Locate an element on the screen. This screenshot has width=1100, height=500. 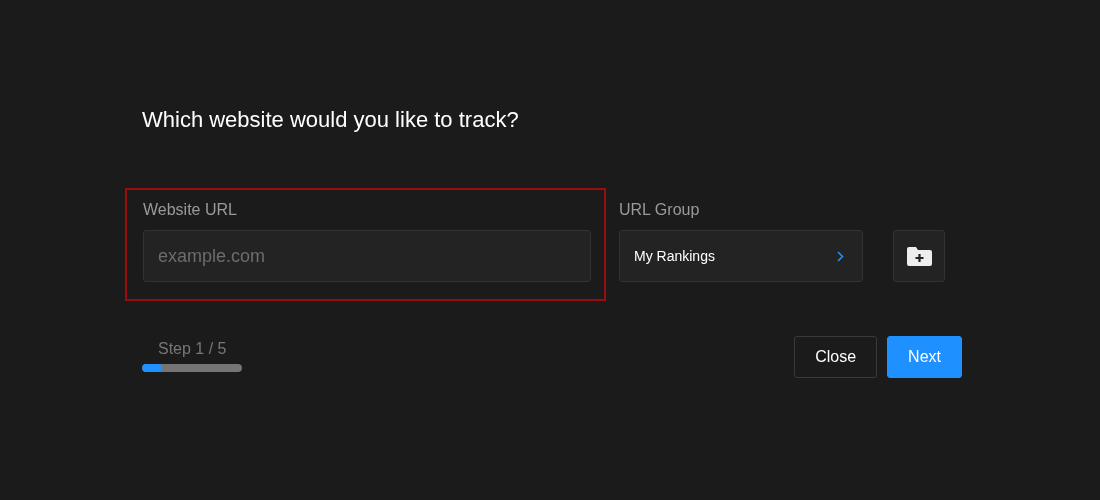
chevron-right-icon is located at coordinates (840, 256).